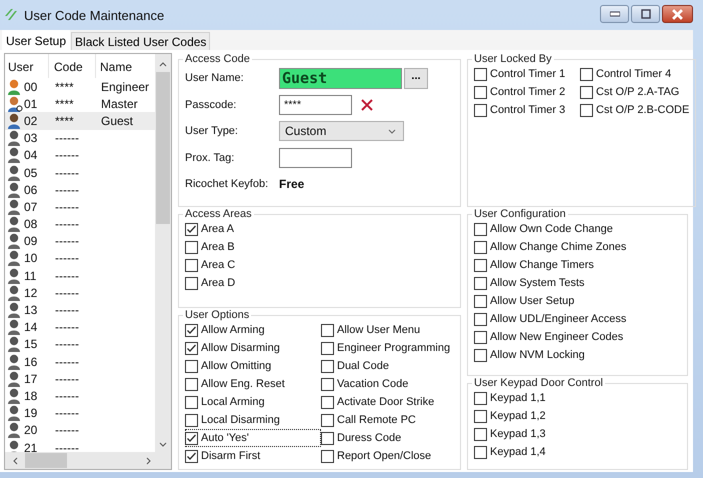  Describe the element at coordinates (80, 293) in the screenshot. I see `user-row: 12 ------` at that location.